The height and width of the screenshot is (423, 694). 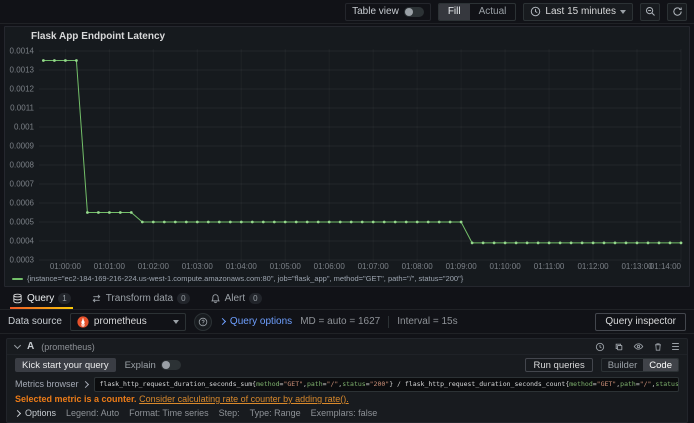 I want to click on query-options-toggle: Query options, so click(x=255, y=321).